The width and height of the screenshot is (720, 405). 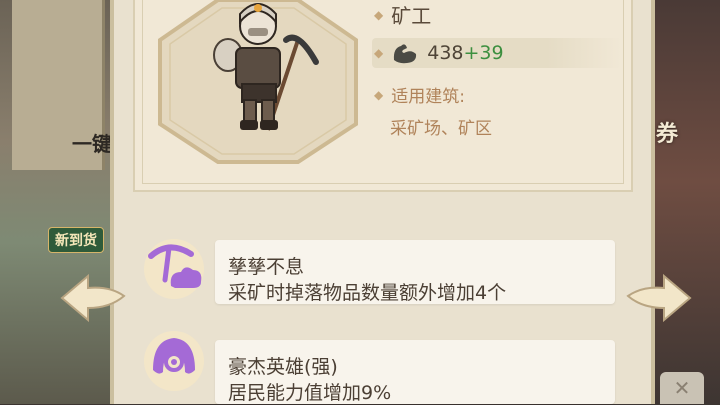 What do you see at coordinates (367, 293) in the screenshot?
I see `skill-description: 采矿时掉落物品数量额外增加4个` at bounding box center [367, 293].